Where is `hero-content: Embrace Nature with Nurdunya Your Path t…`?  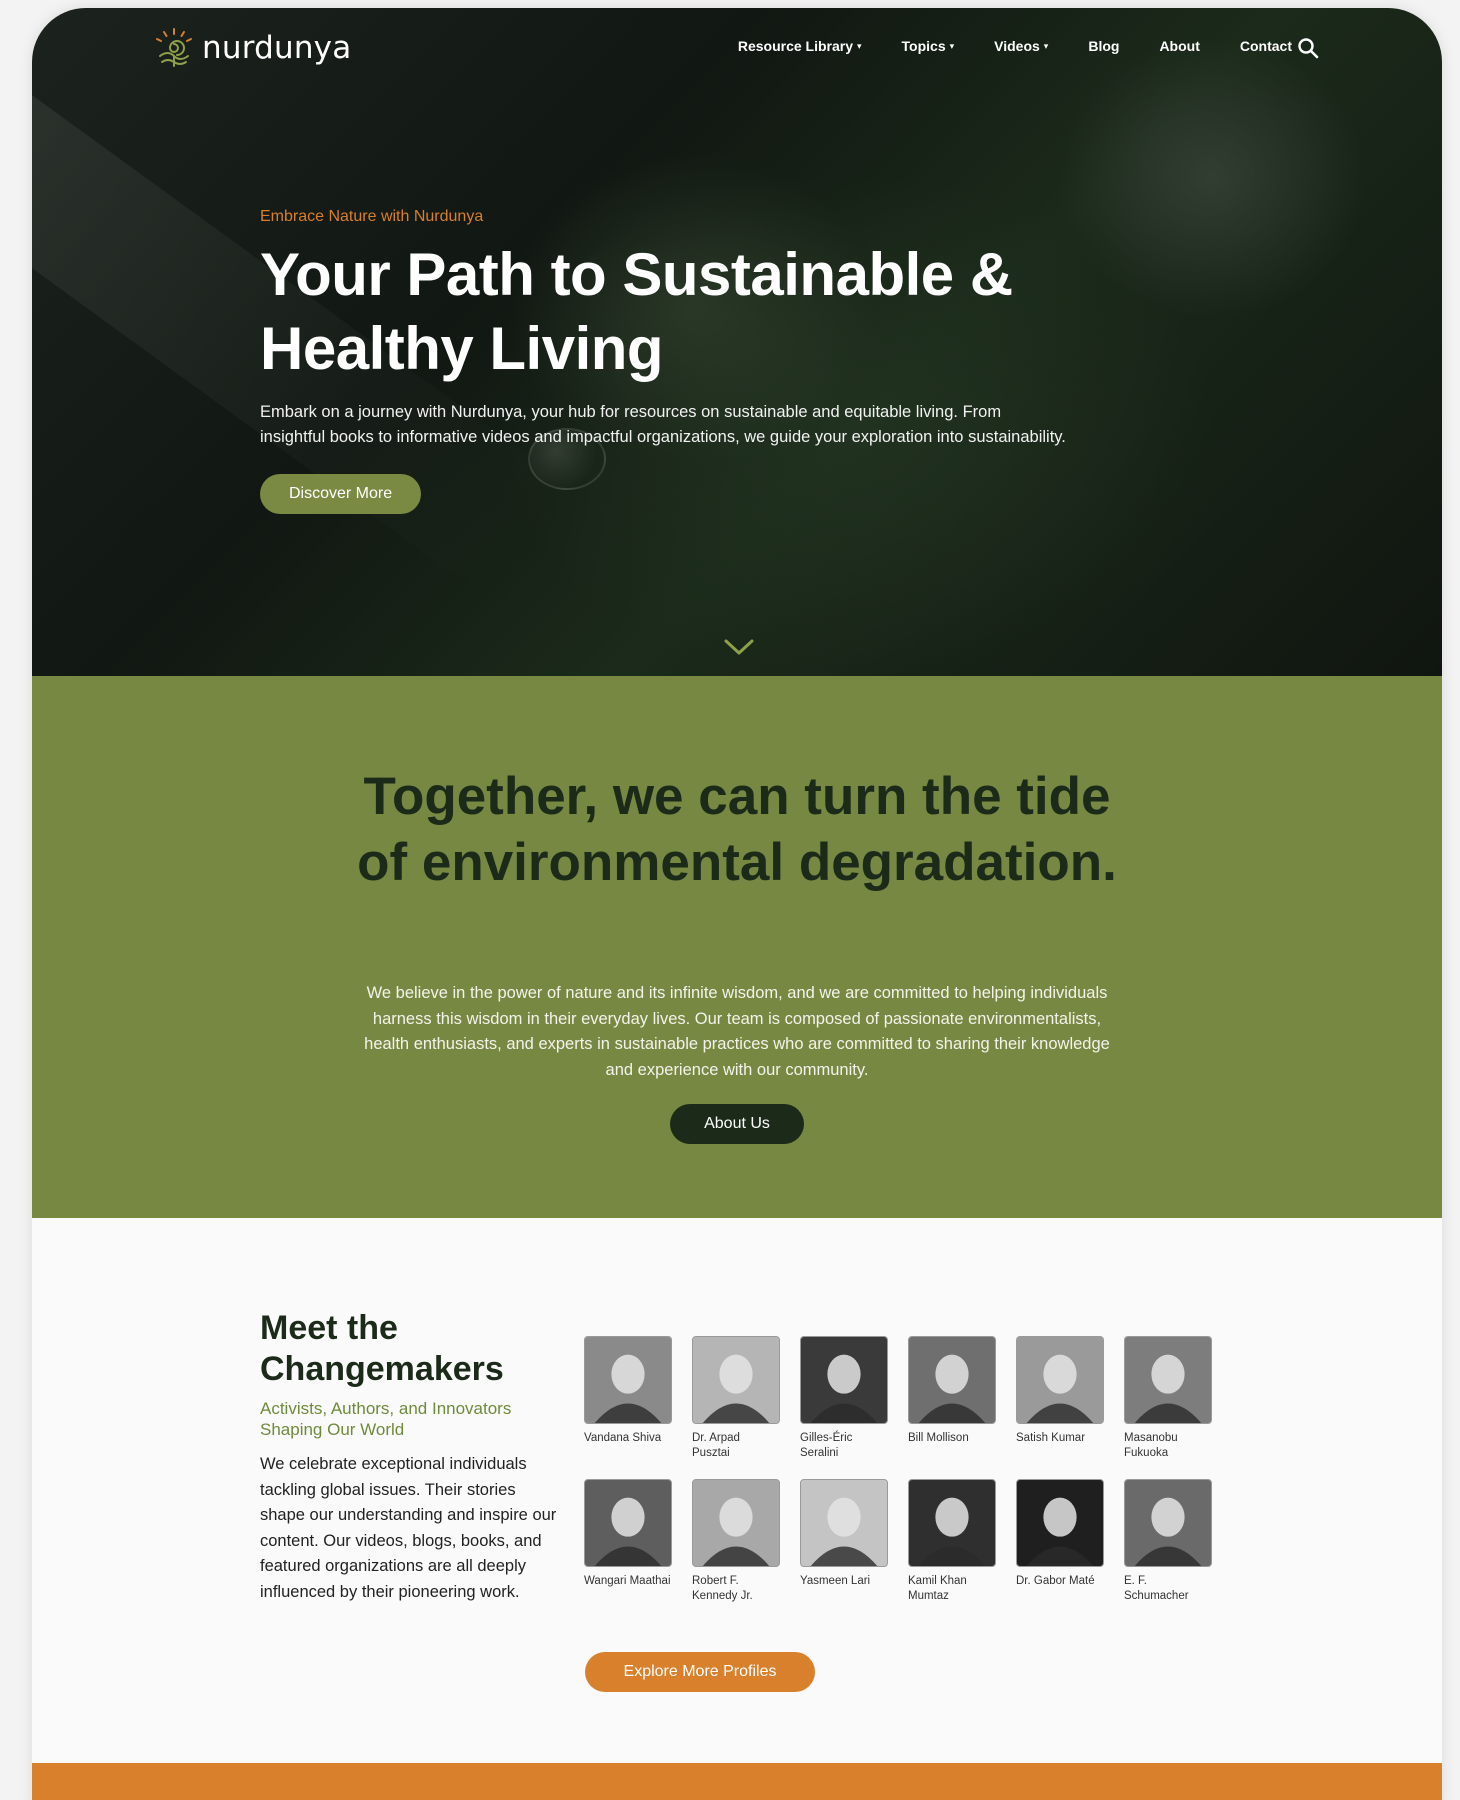 hero-content: Embrace Nature with Nurdunya Your Path t… is located at coordinates (680, 361).